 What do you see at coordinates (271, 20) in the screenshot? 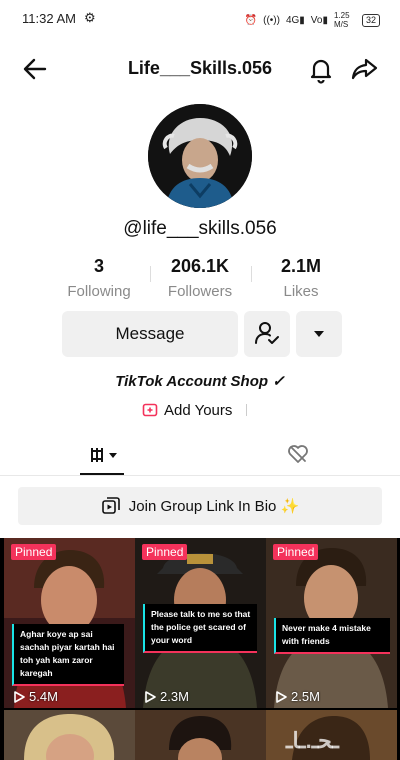
I see `hotspot-icon: ((•))` at bounding box center [271, 20].